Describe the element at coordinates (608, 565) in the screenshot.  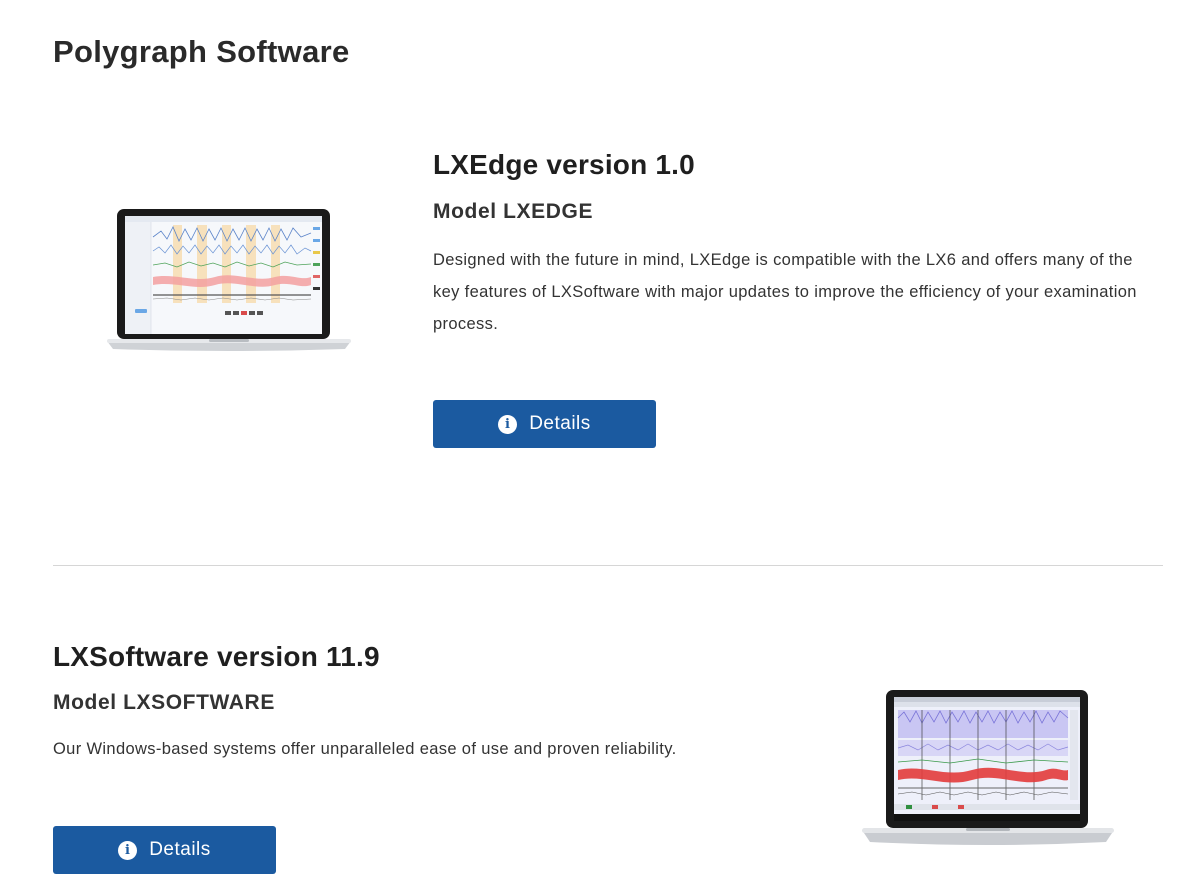
I see `section-divider` at that location.